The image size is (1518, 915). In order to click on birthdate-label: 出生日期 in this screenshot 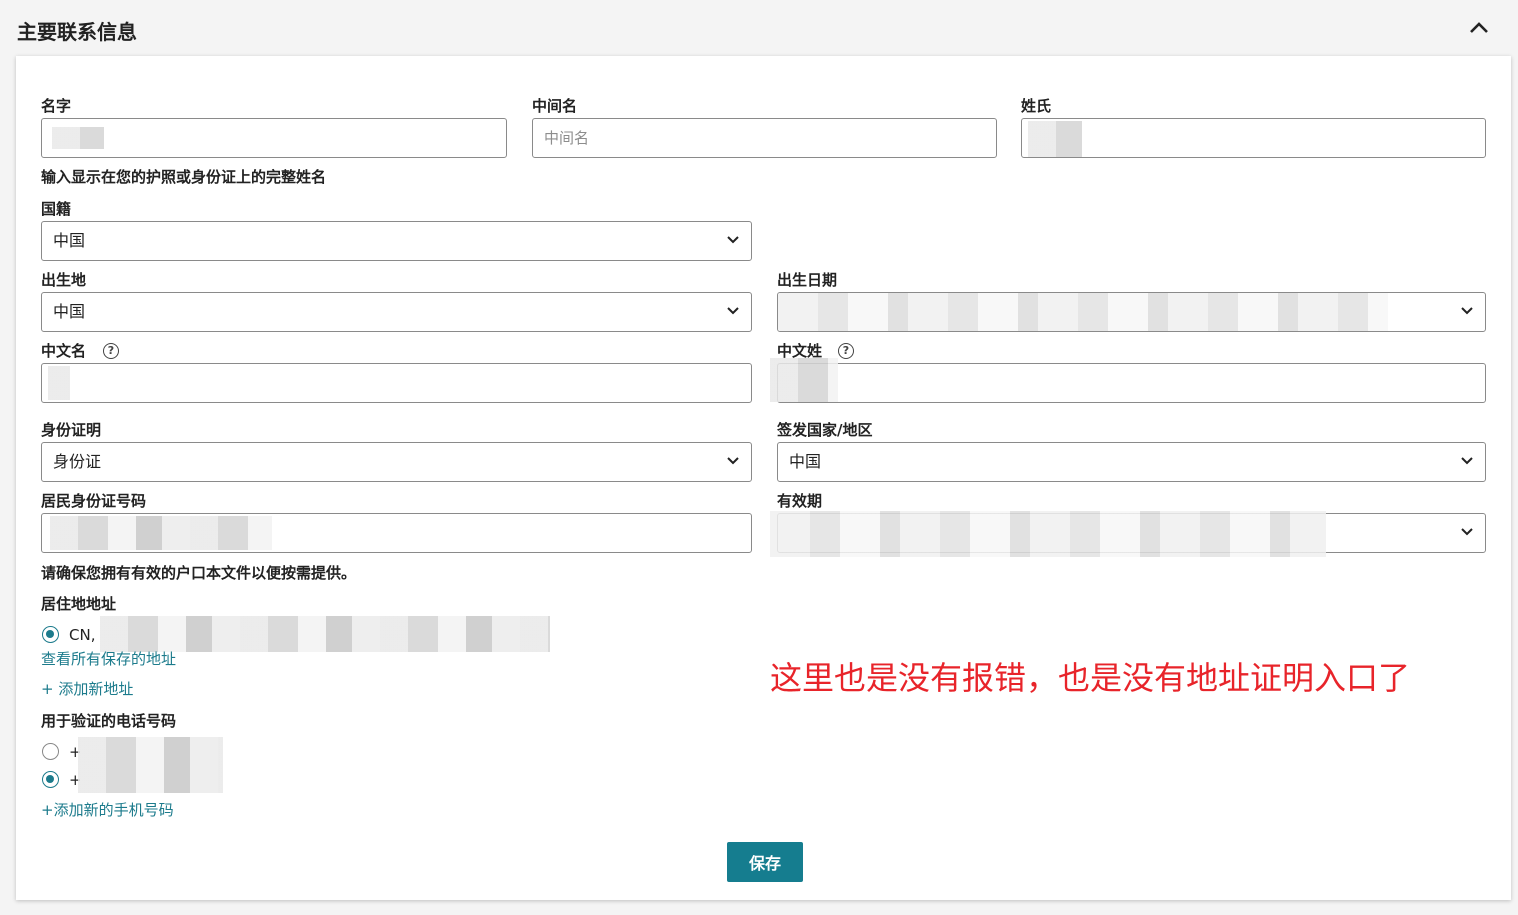, I will do `click(807, 280)`.